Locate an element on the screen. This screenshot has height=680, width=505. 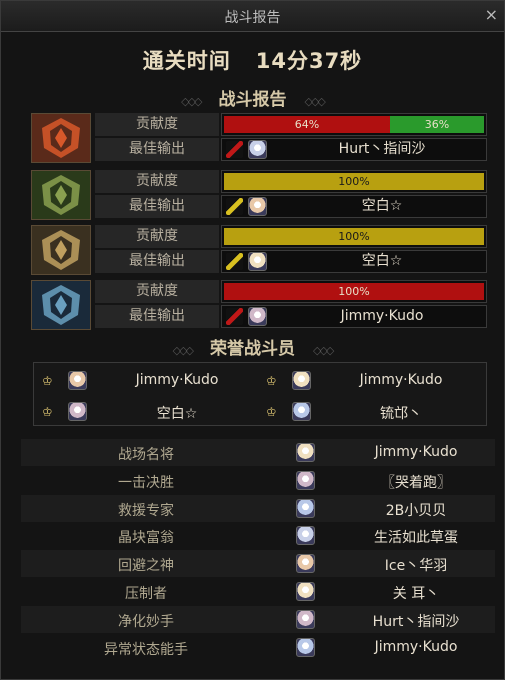
award-row: 救援专家 2B小贝贝 is located at coordinates (258, 508).